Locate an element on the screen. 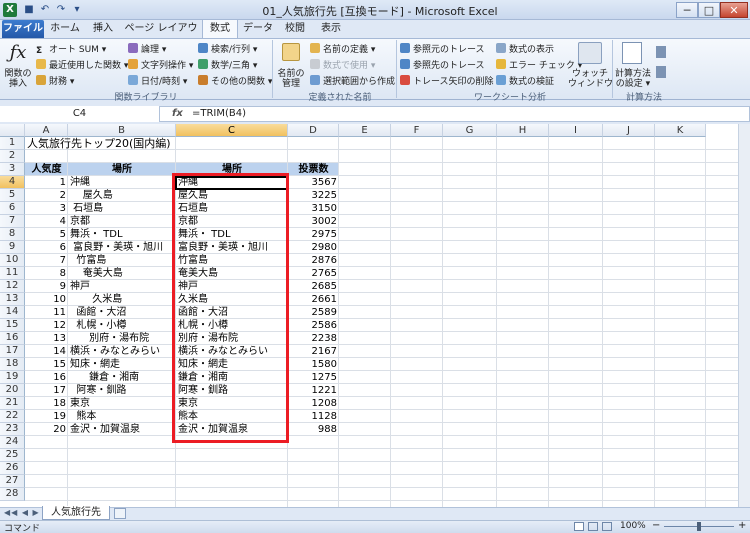 The width and height of the screenshot is (750, 533). rank-cell: 1 is located at coordinates (46, 182).